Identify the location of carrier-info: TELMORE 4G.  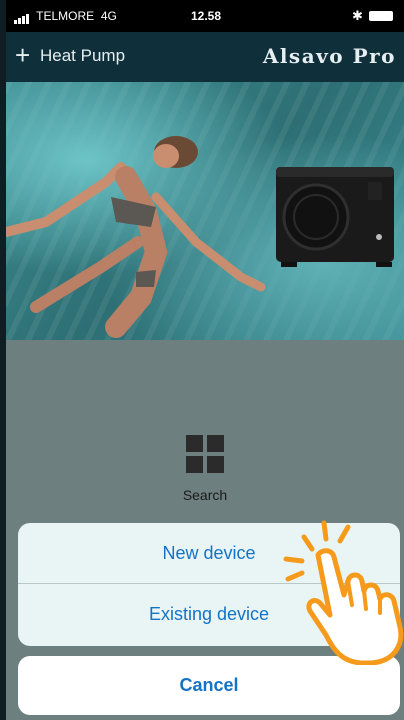
(65, 16).